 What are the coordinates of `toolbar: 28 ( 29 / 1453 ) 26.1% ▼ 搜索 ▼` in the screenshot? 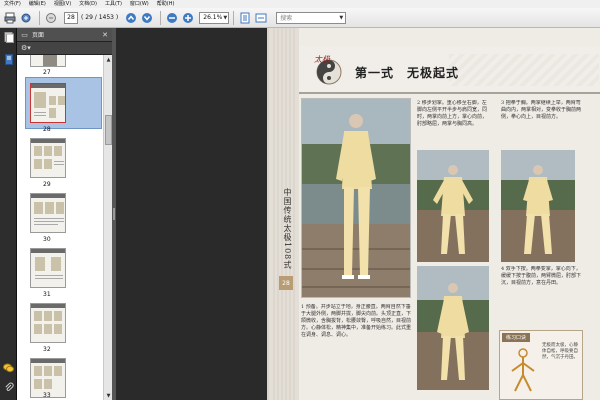 It's located at (300, 18).